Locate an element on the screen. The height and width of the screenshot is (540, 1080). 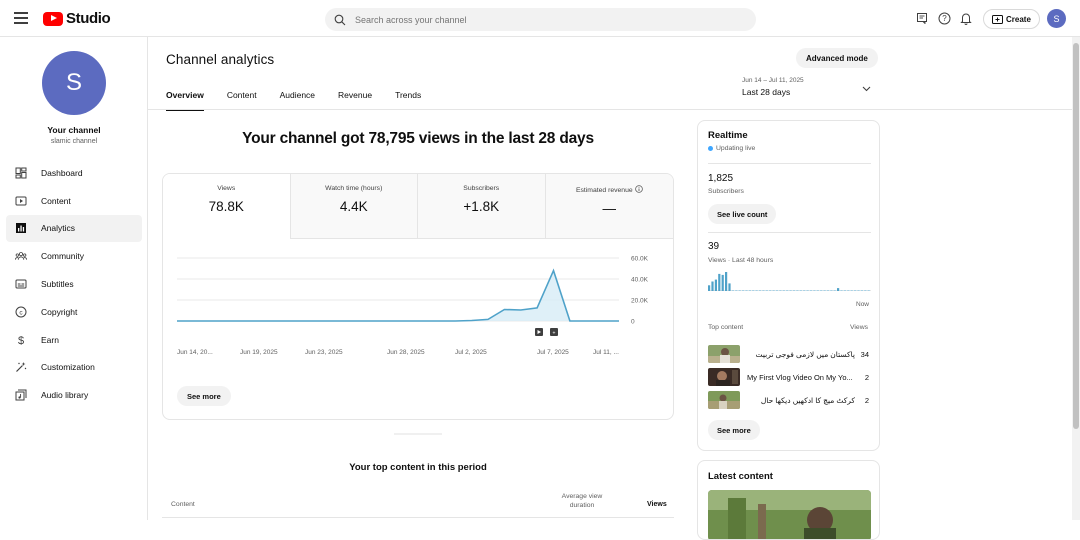
tab-content: Content is located at coordinates (242, 100).